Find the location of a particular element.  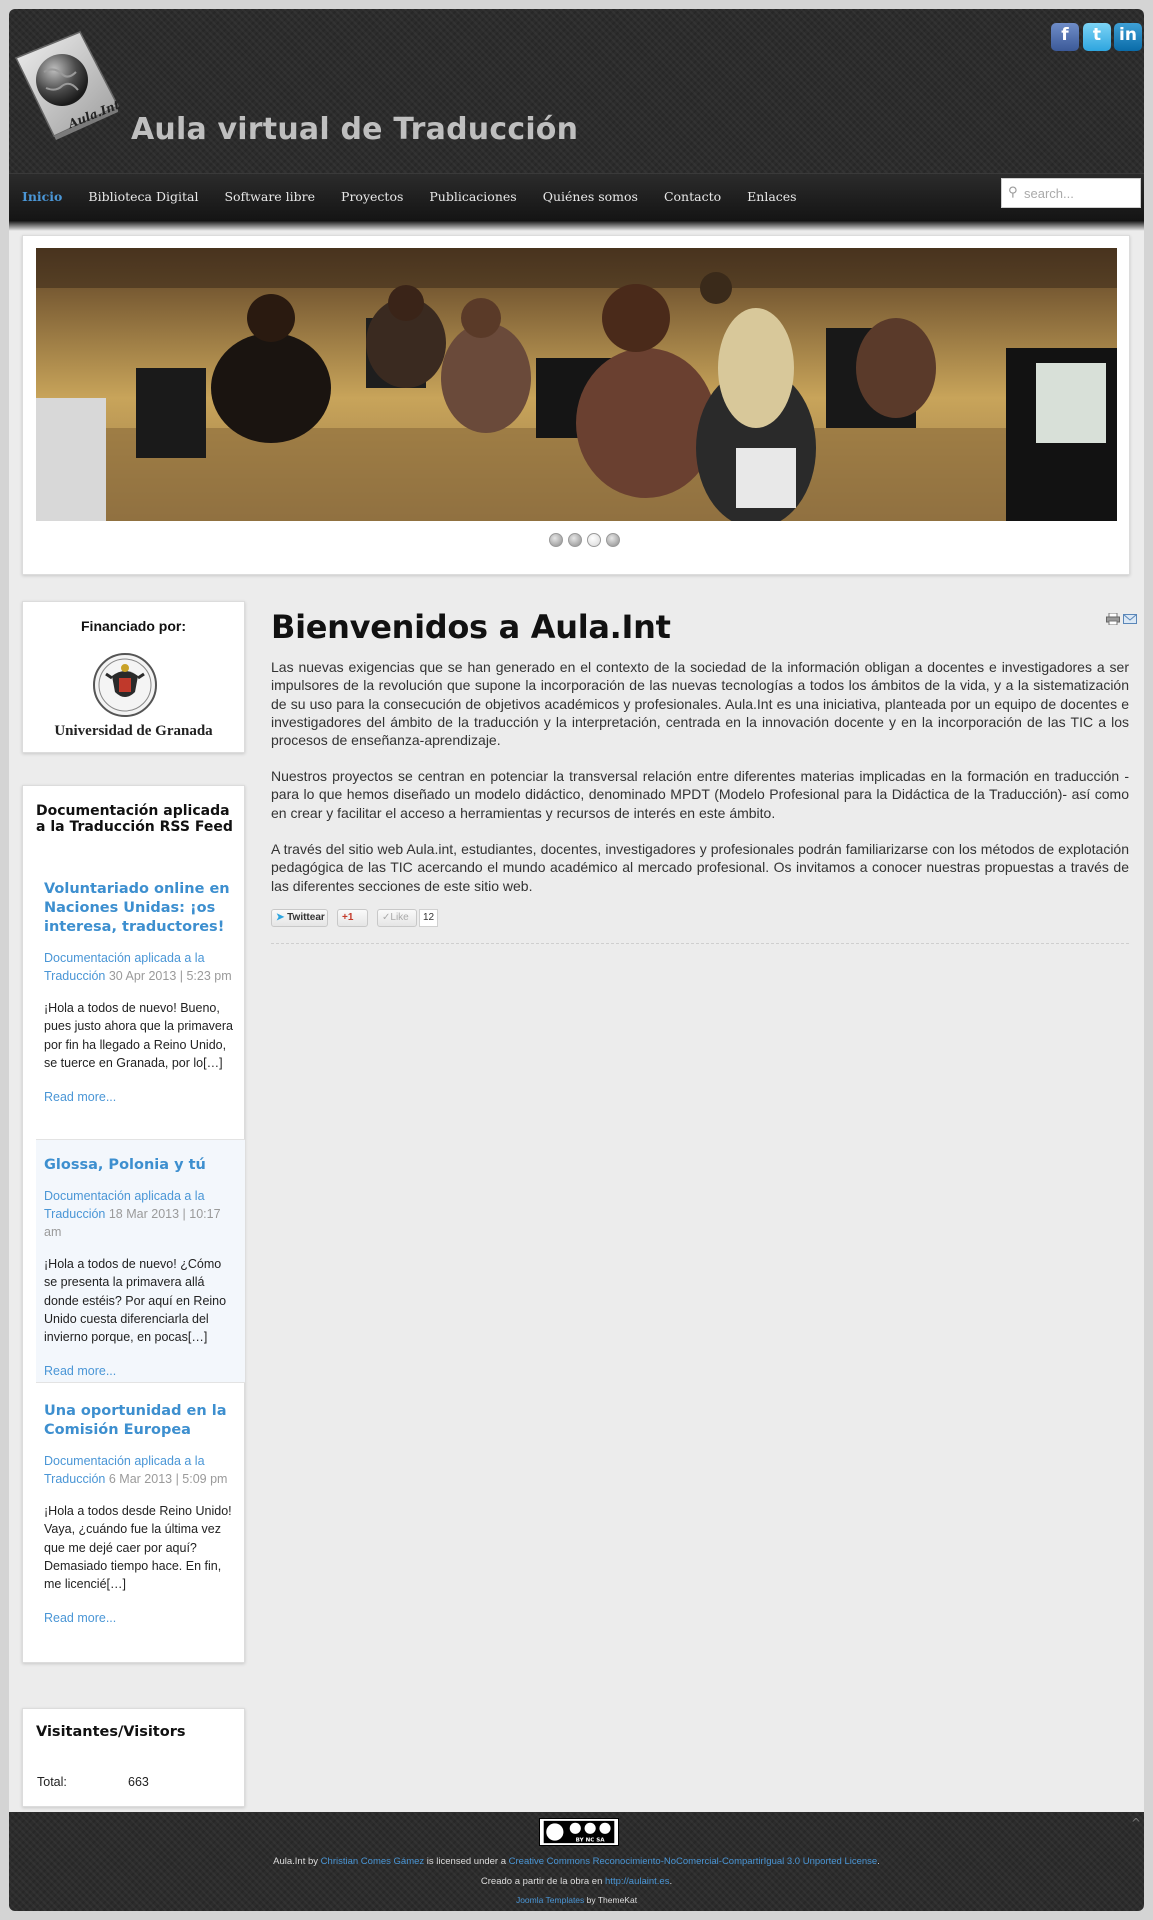

nav-item-contacto: Contacto is located at coordinates (692, 198).